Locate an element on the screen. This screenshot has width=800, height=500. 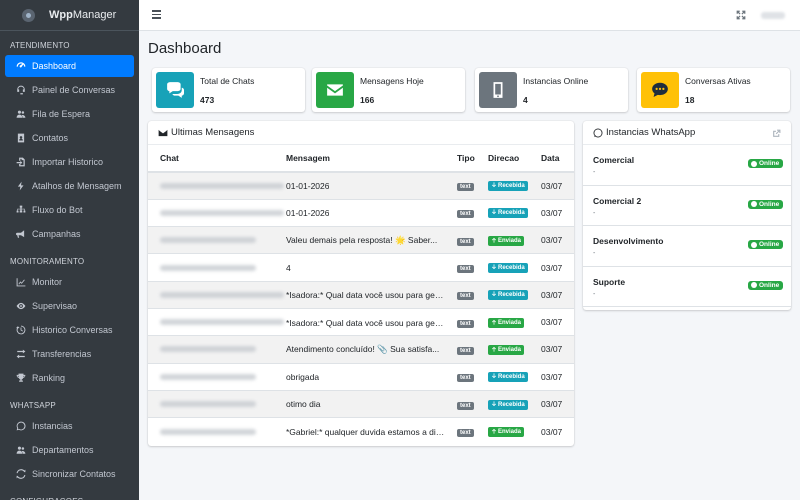
instance-item-desenvolvimento: Desenvolvimento - Online is located at coordinates (687, 246).